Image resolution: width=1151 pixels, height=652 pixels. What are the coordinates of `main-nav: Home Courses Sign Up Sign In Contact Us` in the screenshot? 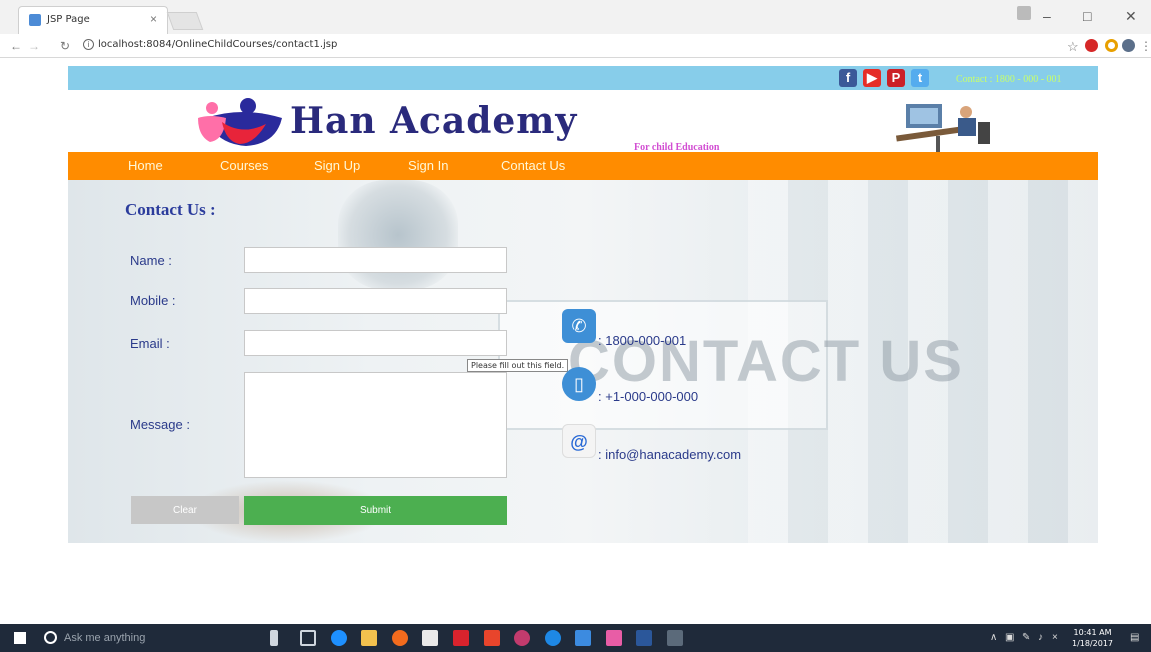 It's located at (583, 166).